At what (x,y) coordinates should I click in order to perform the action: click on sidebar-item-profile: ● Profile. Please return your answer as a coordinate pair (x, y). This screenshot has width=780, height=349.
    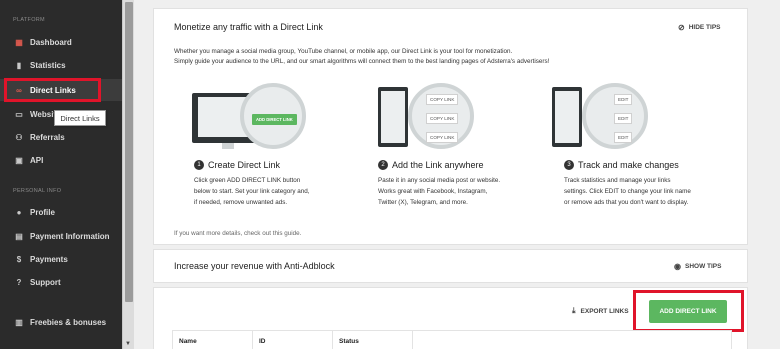
    Looking at the image, I should click on (61, 212).